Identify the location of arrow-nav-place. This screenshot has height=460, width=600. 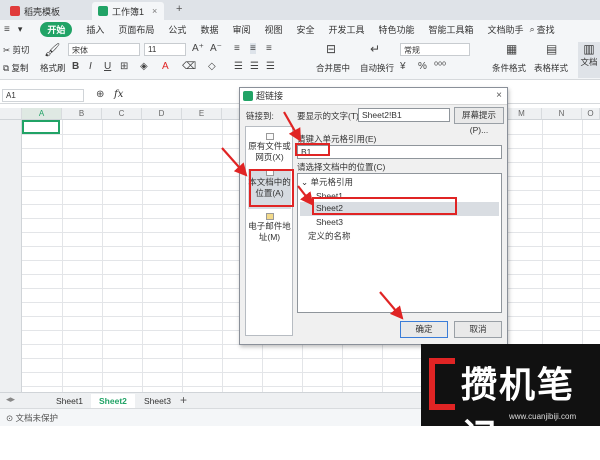
(234, 162).